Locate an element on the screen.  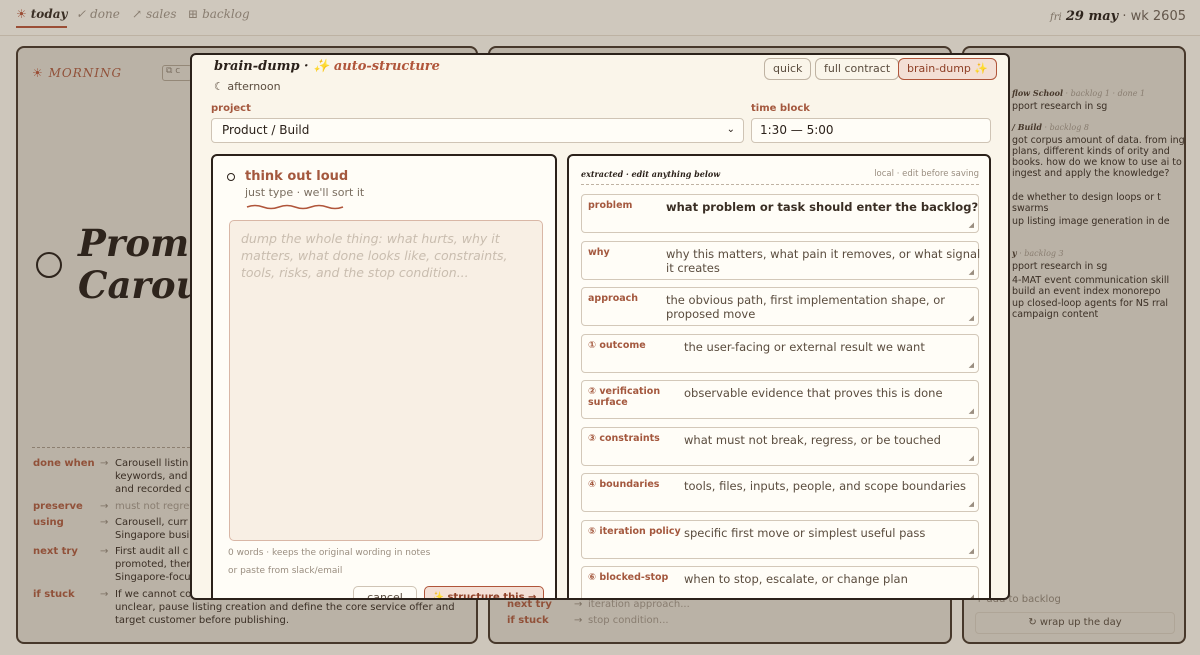
extracted-heading: extracted · edit anything below is located at coordinates (651, 174).